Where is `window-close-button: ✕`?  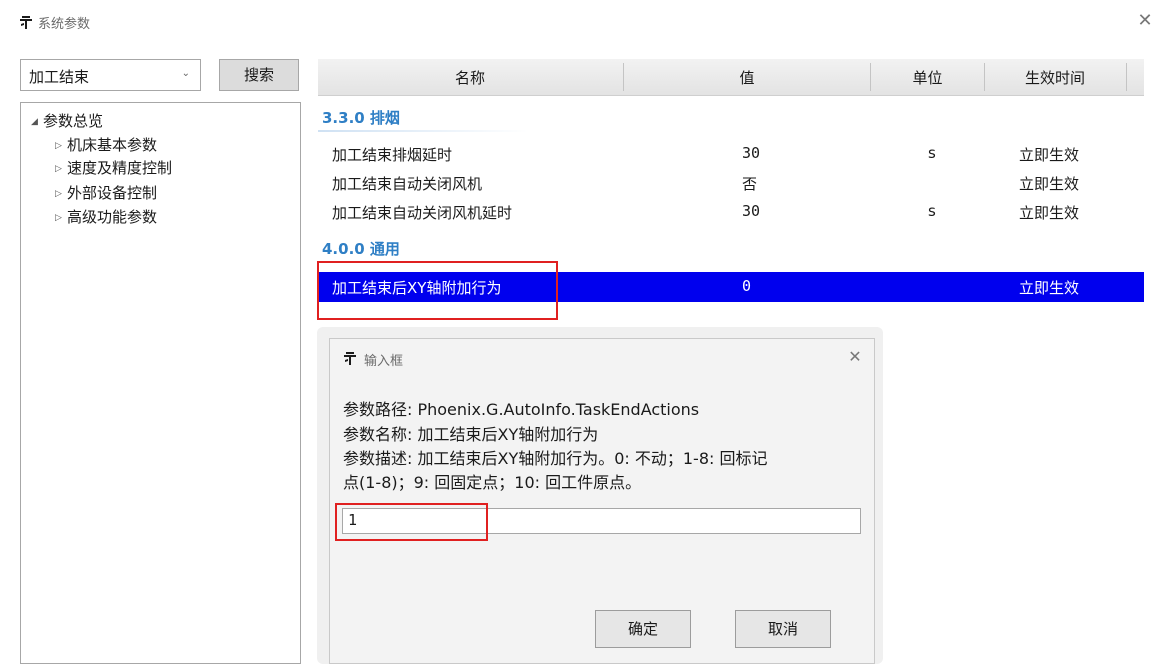 window-close-button: ✕ is located at coordinates (1145, 21).